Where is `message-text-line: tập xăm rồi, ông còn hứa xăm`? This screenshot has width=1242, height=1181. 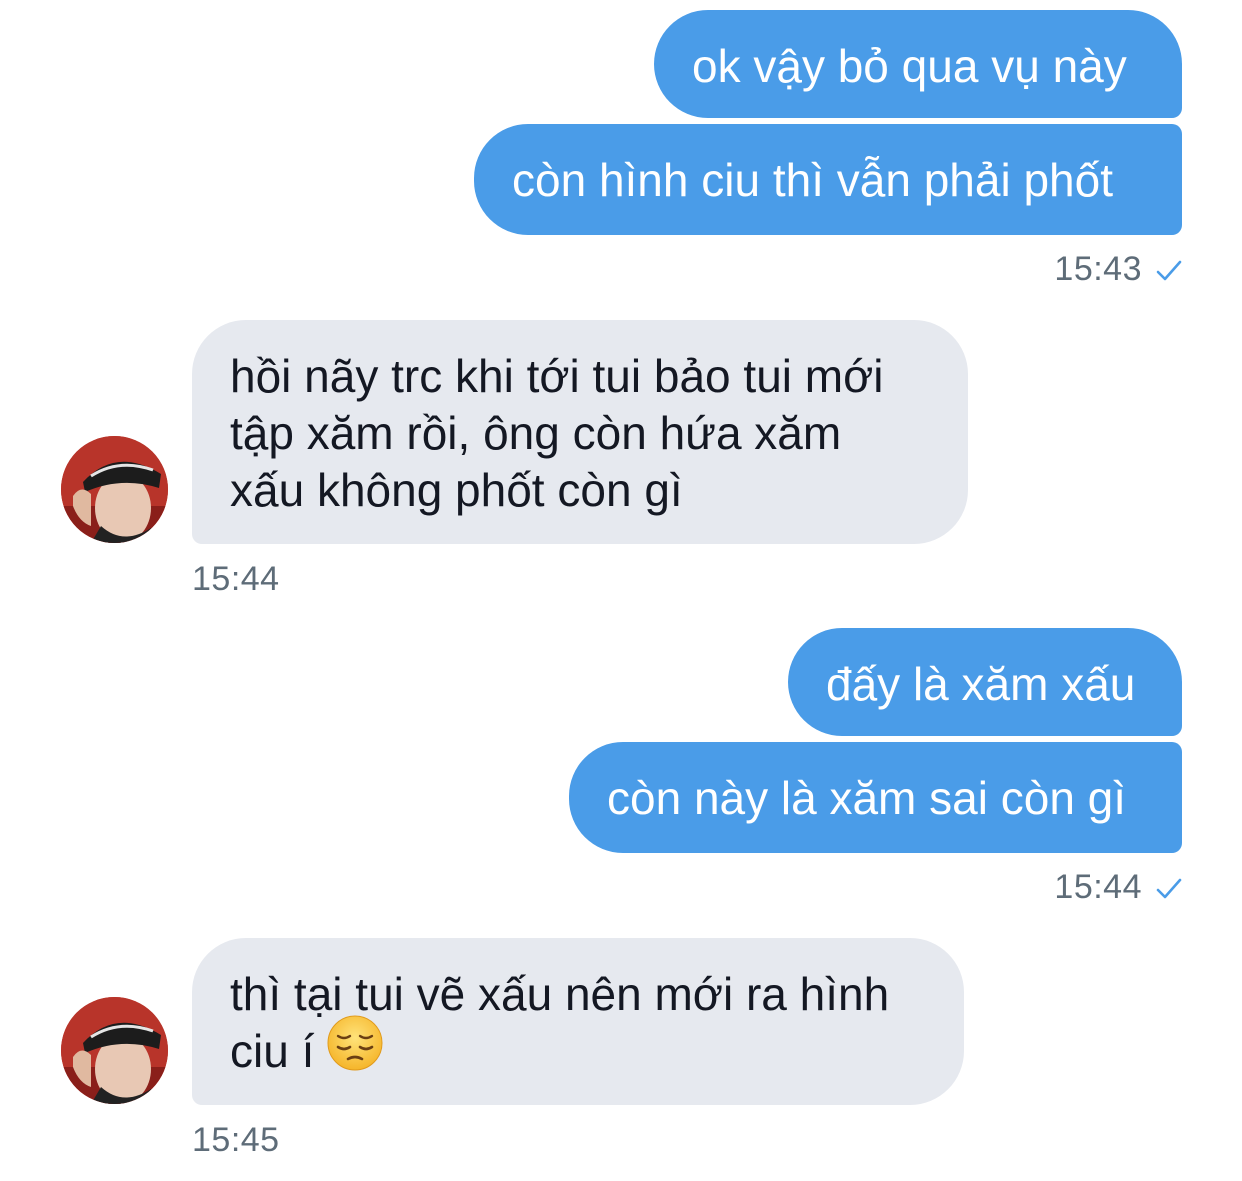
message-text-line: tập xăm rồi, ông còn hứa xăm is located at coordinates (536, 433).